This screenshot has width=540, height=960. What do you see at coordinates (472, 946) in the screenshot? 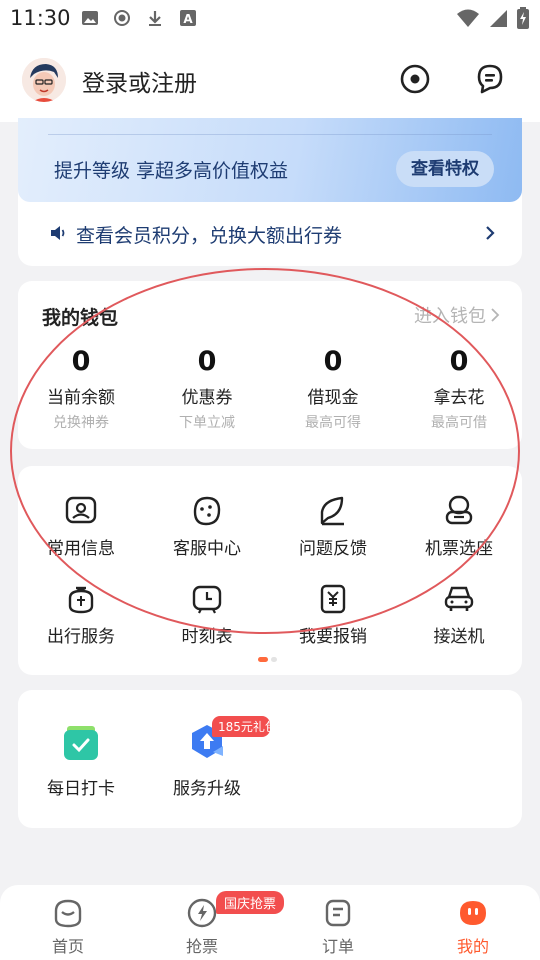
I see `tab-label: 我的` at bounding box center [472, 946].